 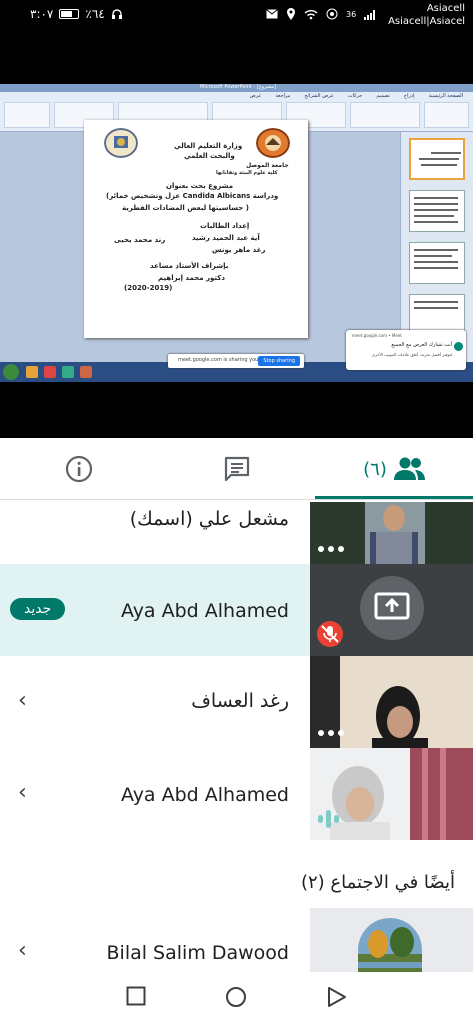 I want to click on year-range: (2020-2019), so click(x=148, y=288).